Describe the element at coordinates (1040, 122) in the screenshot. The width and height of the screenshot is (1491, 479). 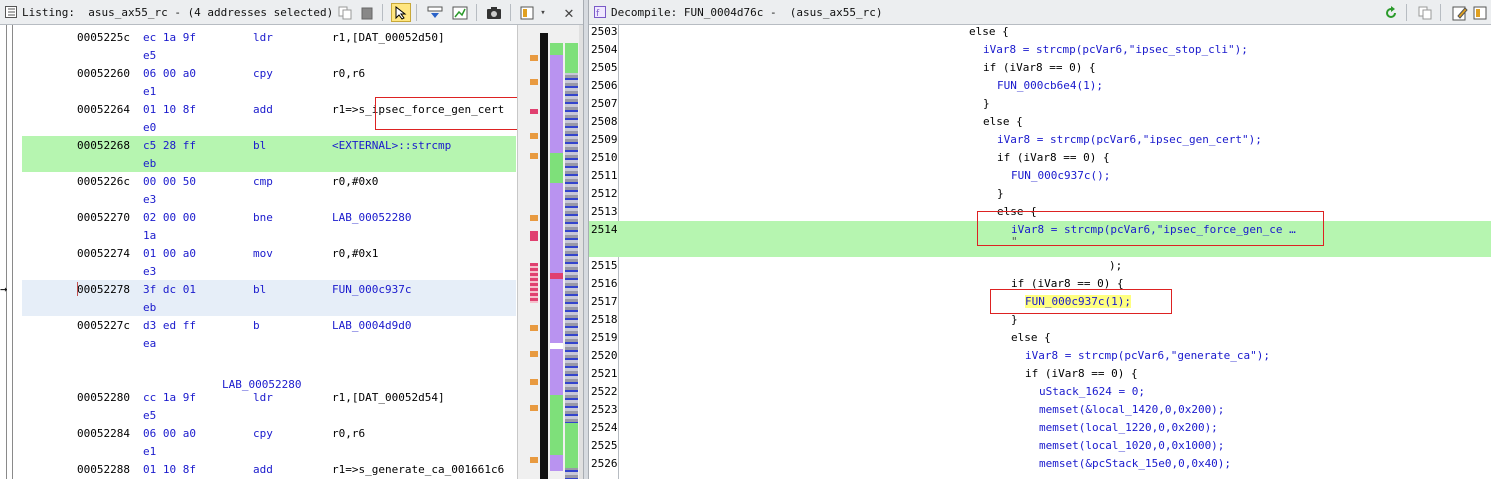
I see `code-line: 2508 else {` at that location.